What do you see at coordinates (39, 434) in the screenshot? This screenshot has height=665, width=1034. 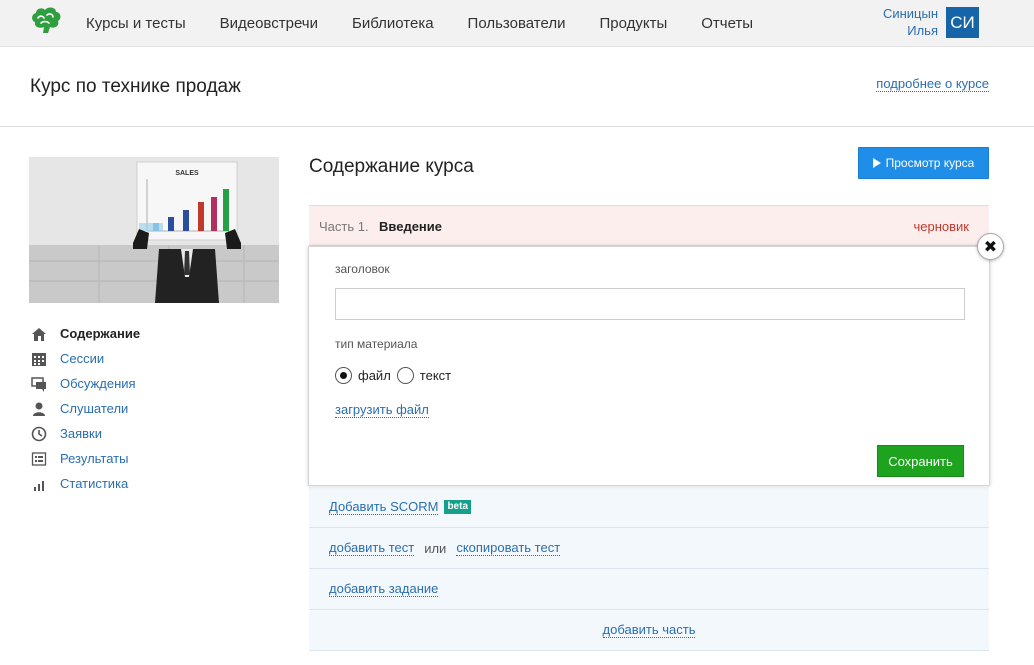 I see `clock-icon` at bounding box center [39, 434].